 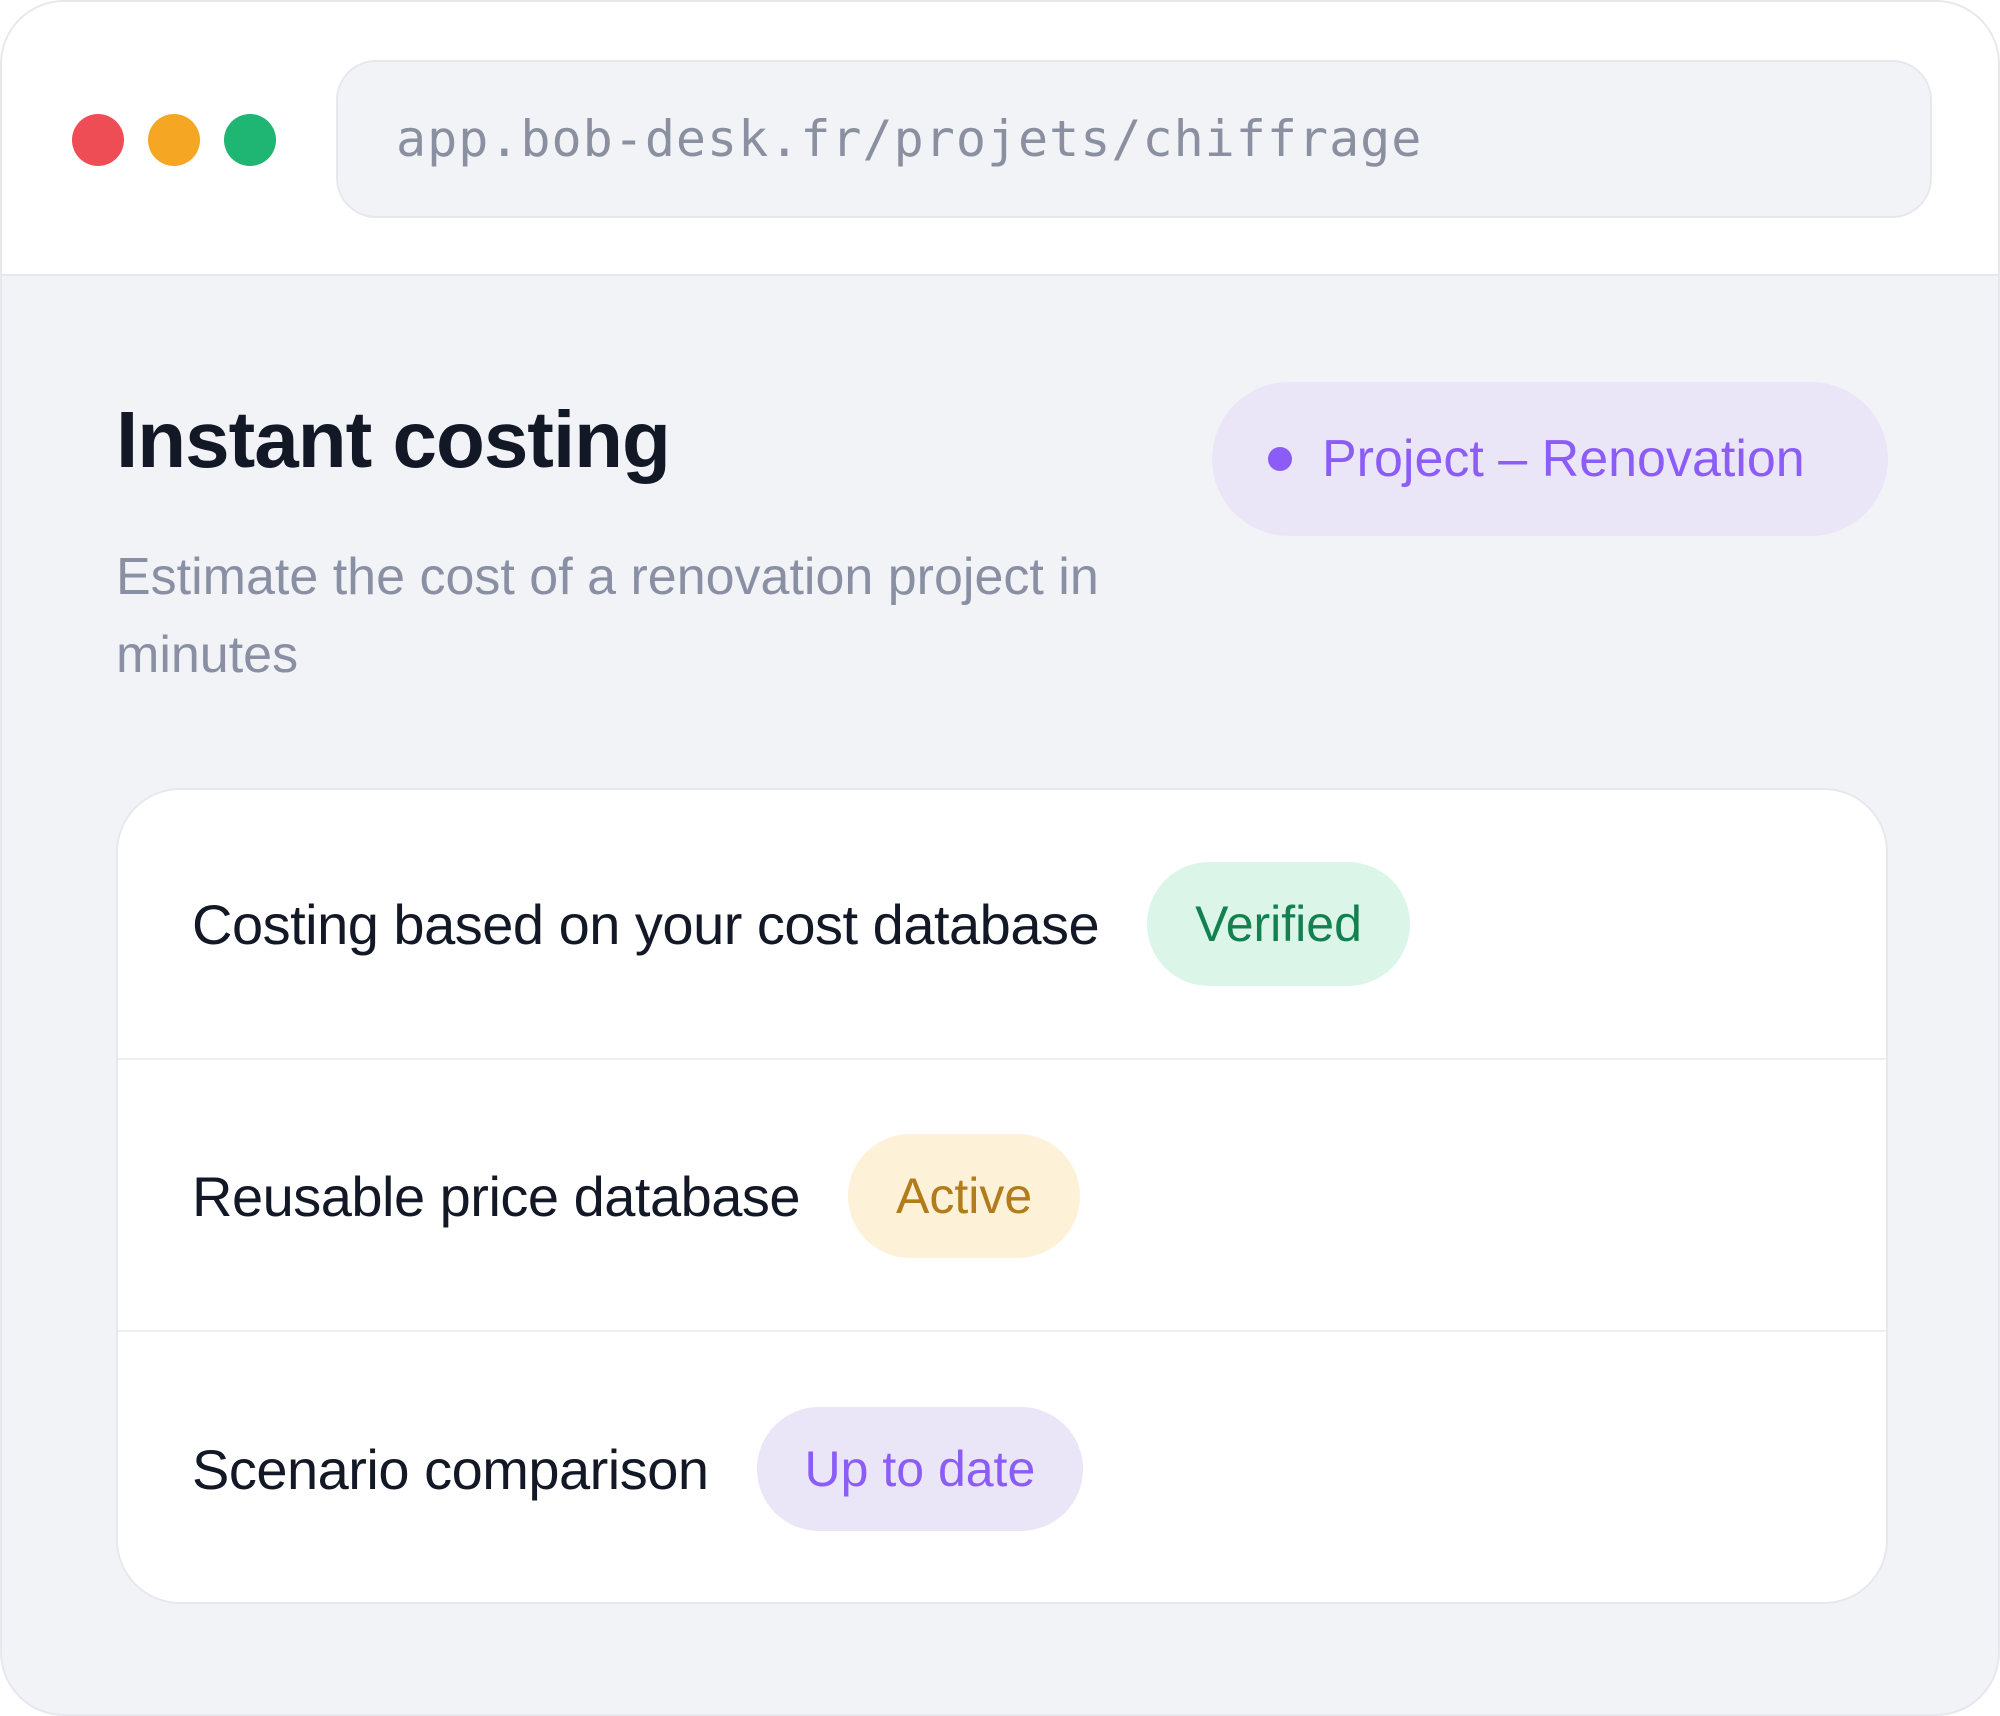 I want to click on address-bar: app.bob-desk.fr/projets/chiffrage, so click(x=1134, y=139).